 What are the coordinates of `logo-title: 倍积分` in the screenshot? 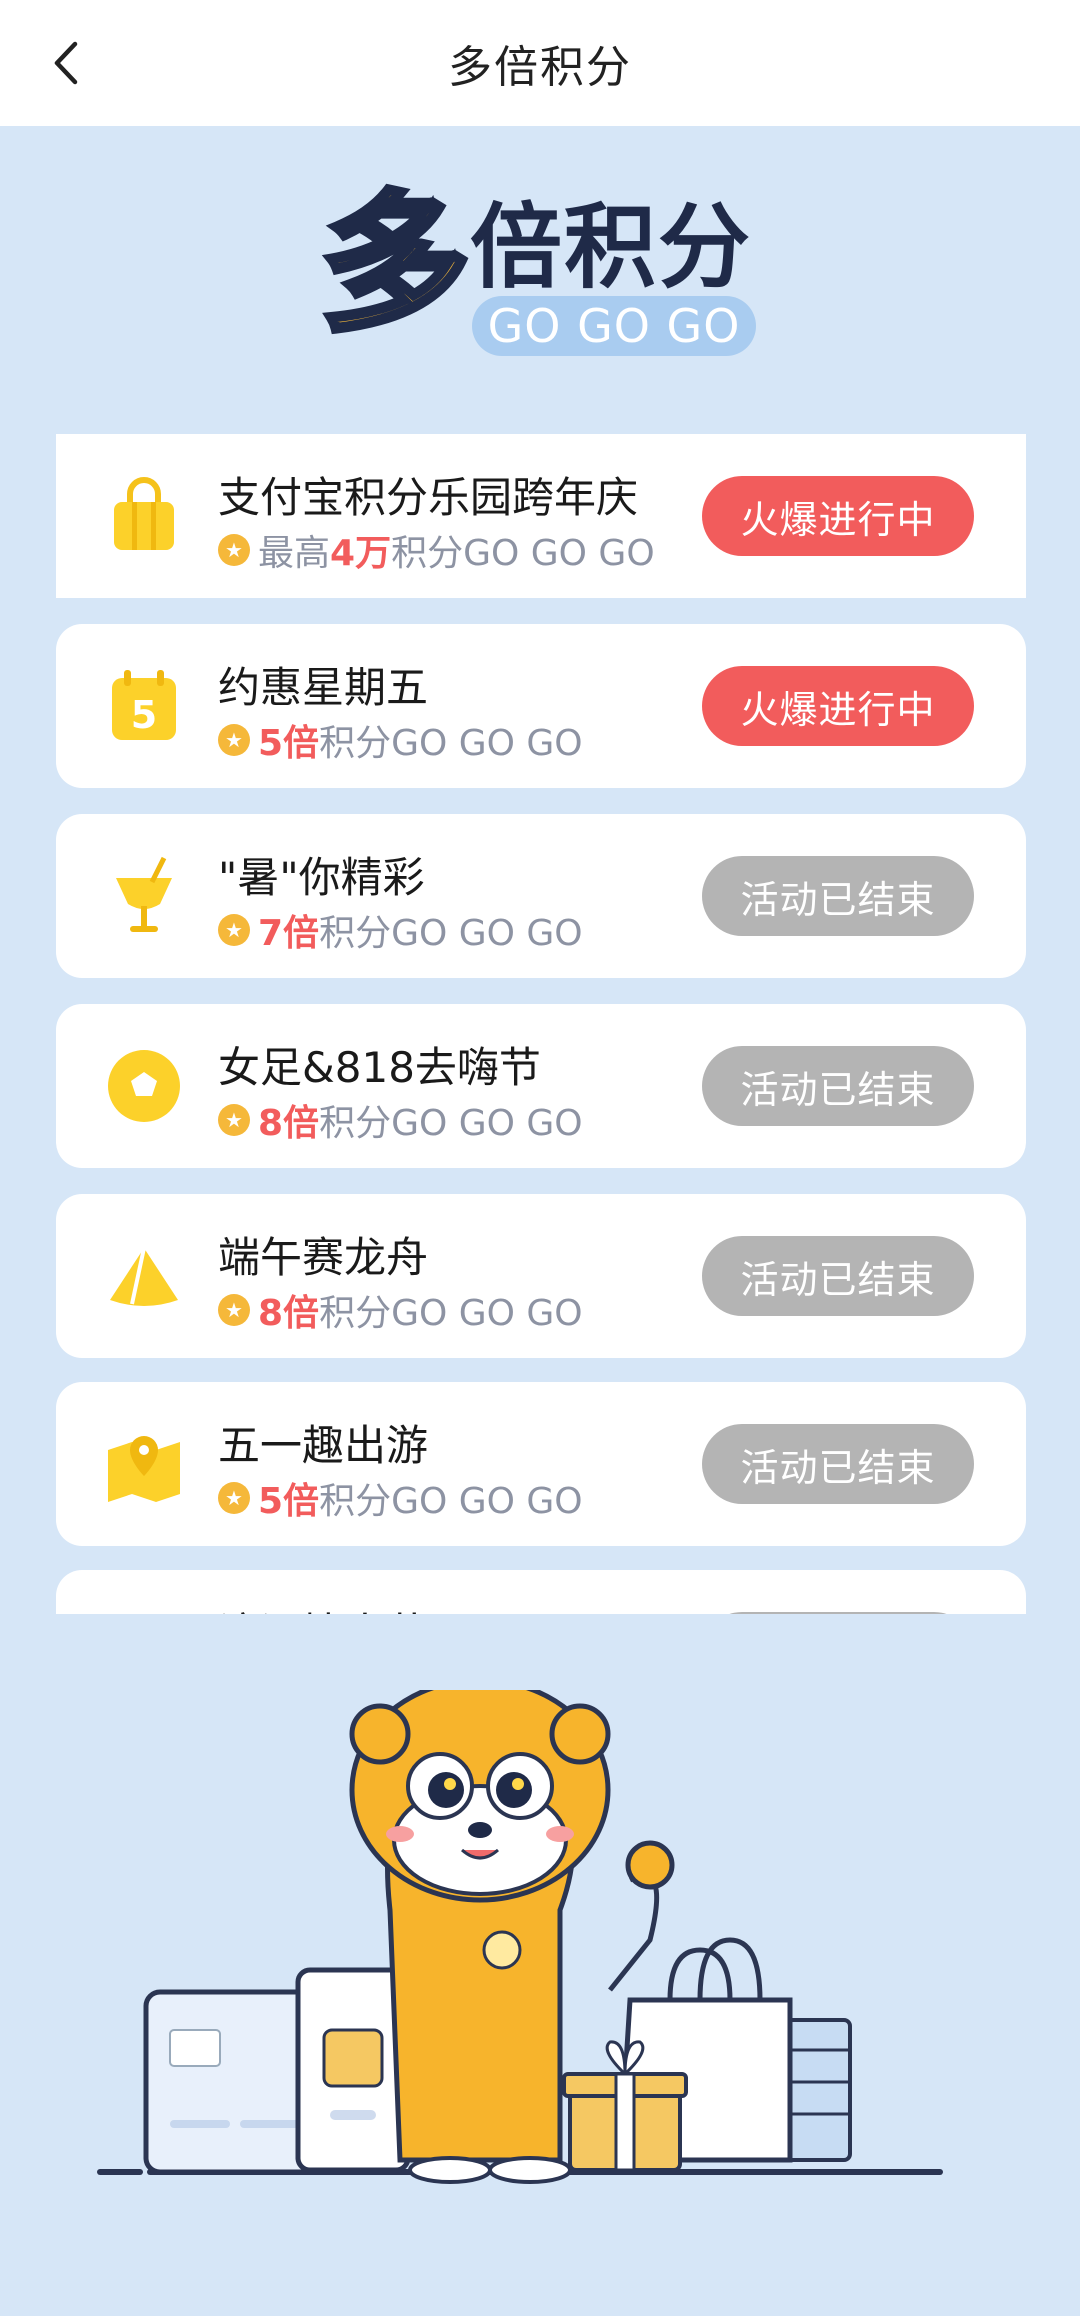 It's located at (611, 247).